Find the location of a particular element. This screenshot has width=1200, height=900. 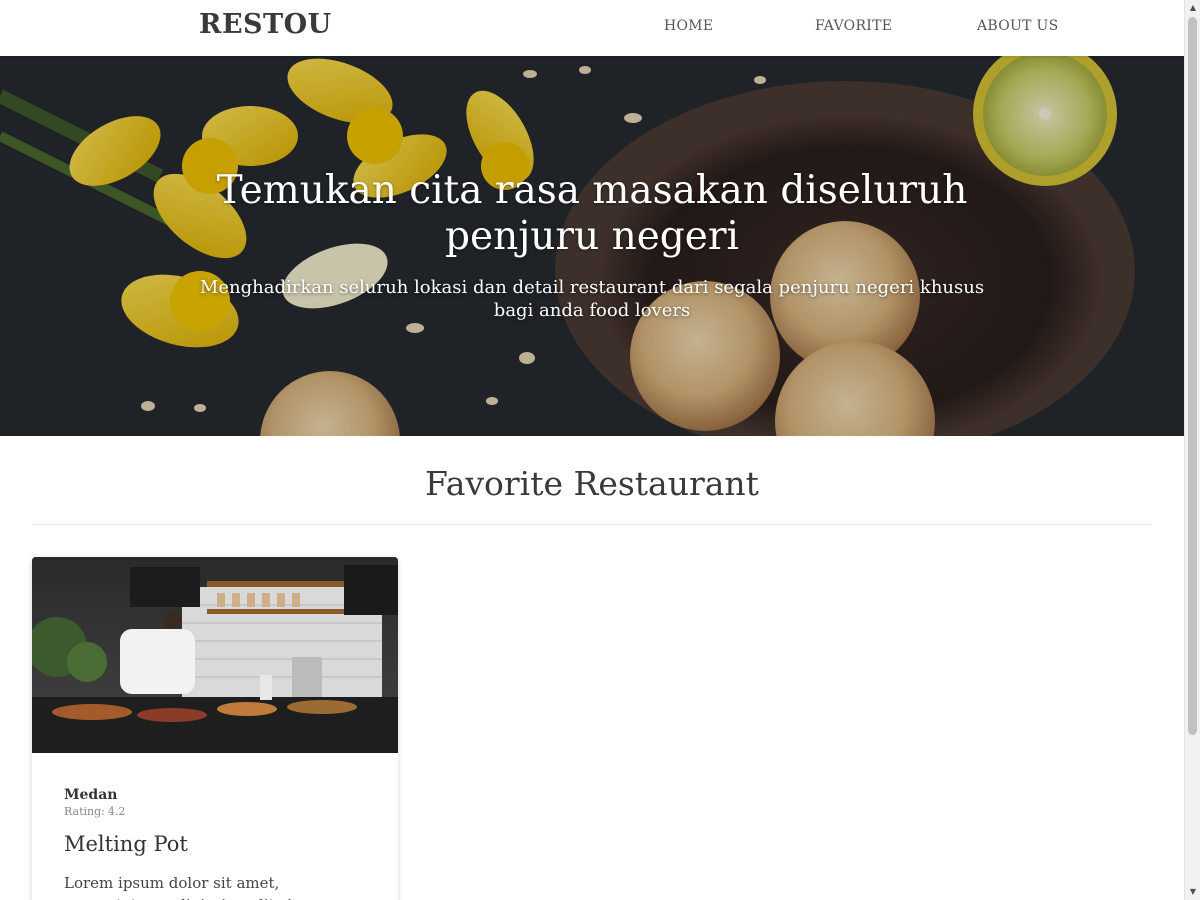

restaurant-name: Melting Pot is located at coordinates (219, 844).